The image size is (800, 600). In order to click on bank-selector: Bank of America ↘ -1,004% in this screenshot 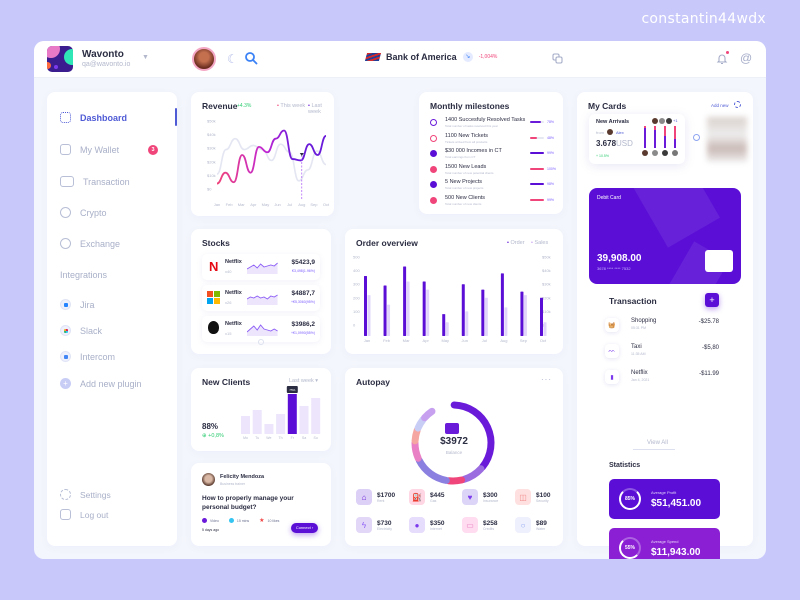, I will do `click(430, 57)`.